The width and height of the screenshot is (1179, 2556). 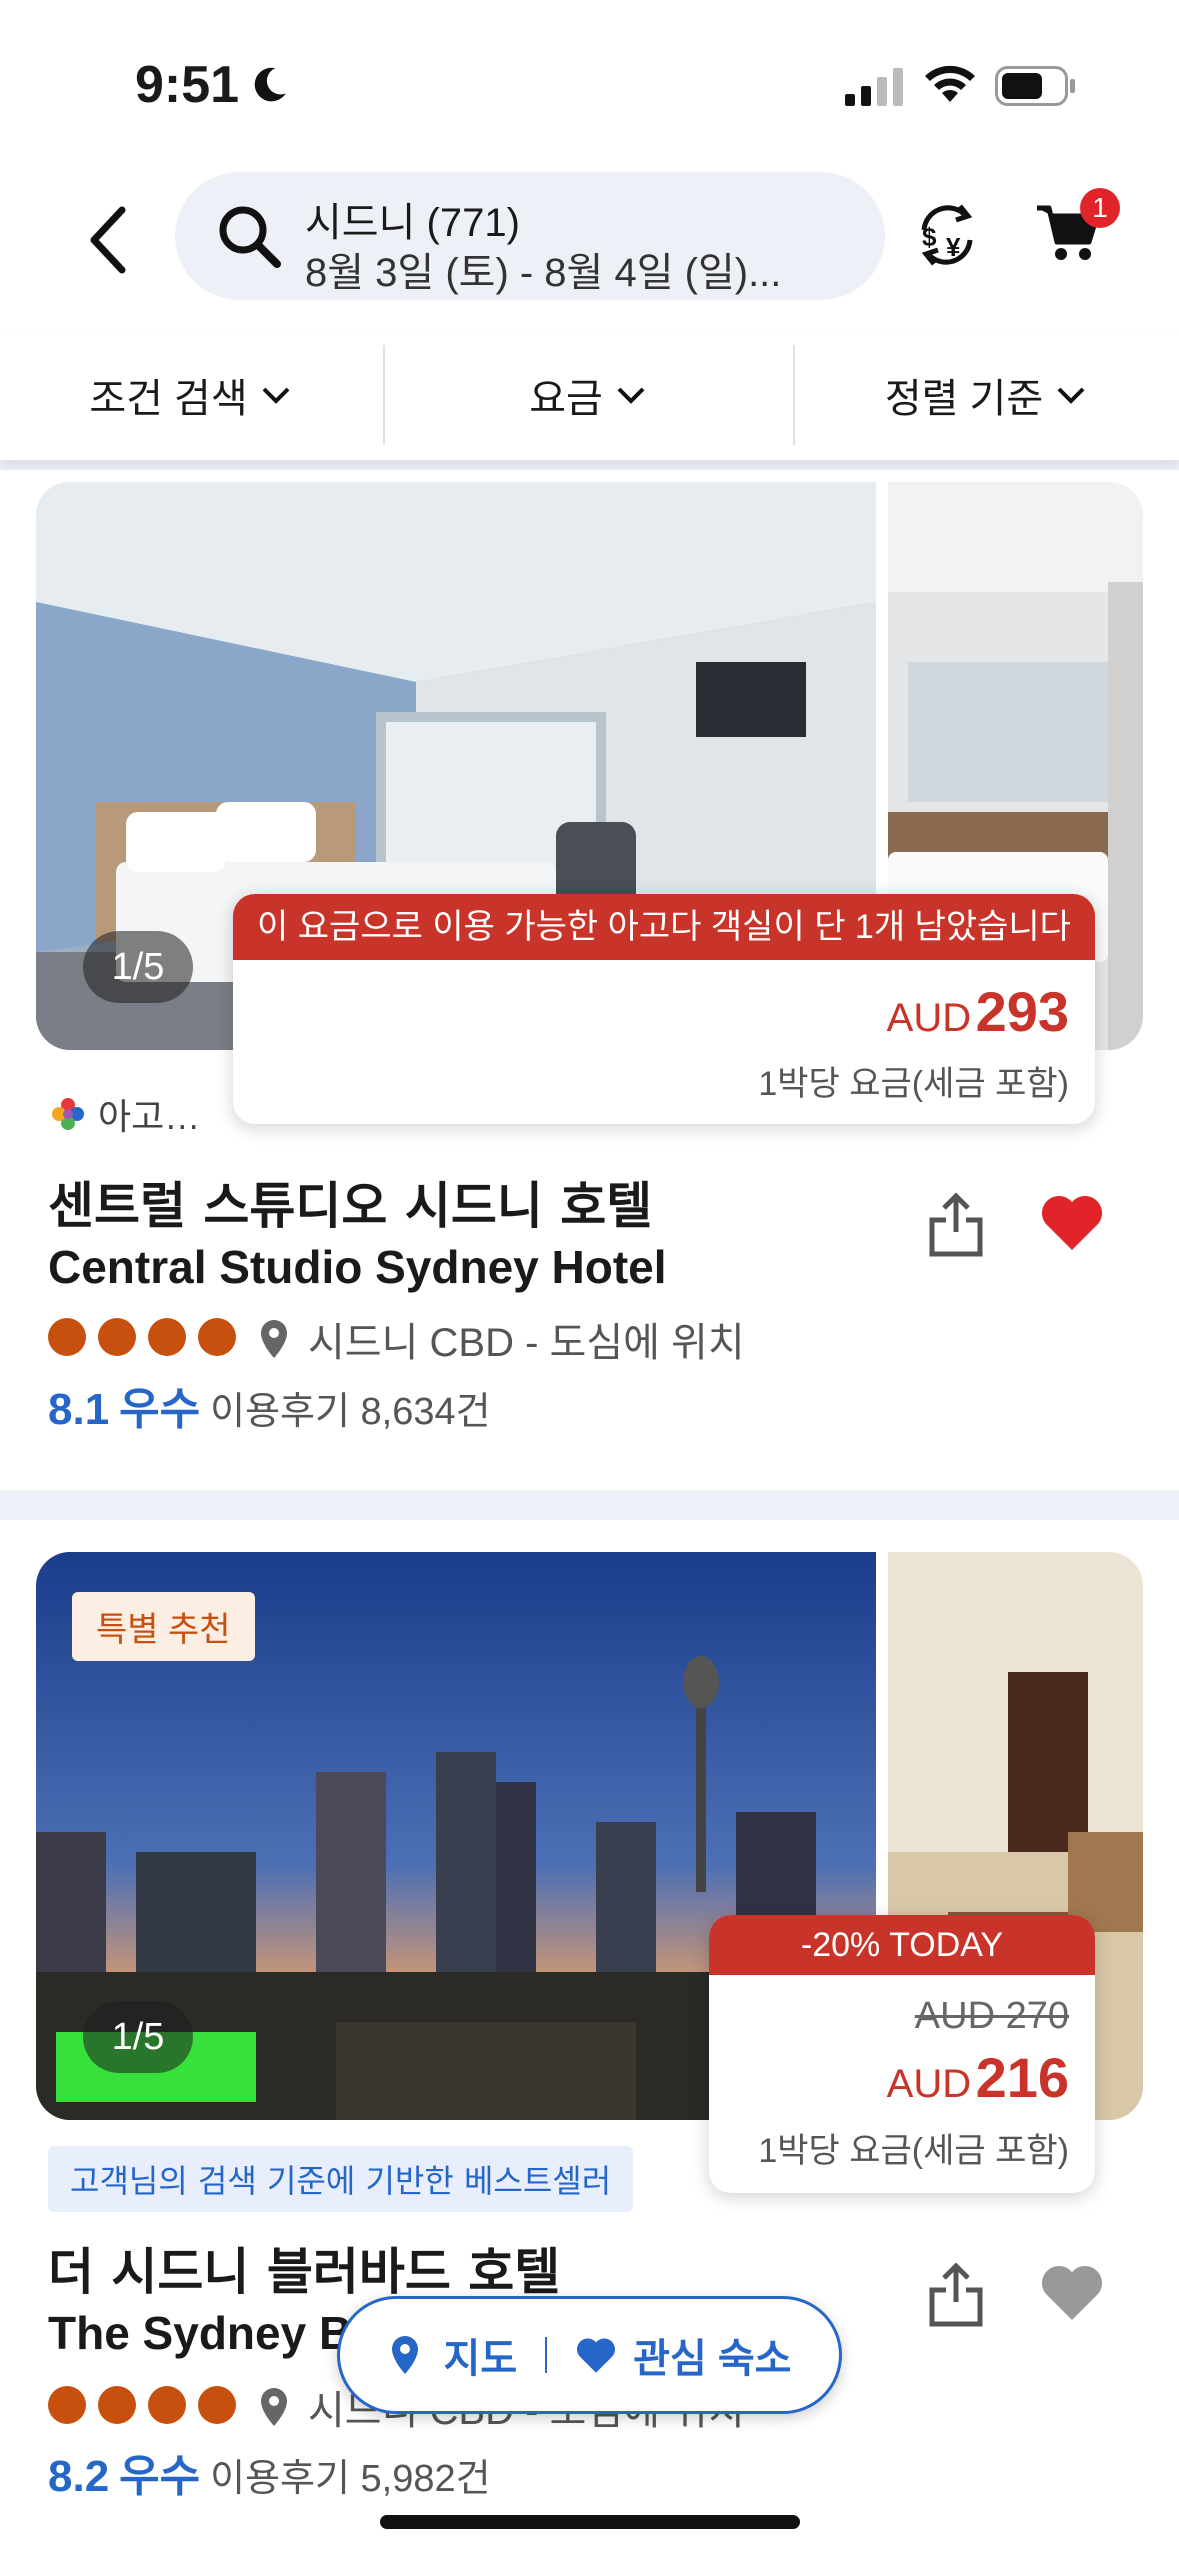 What do you see at coordinates (270, 84) in the screenshot?
I see `moon-icon` at bounding box center [270, 84].